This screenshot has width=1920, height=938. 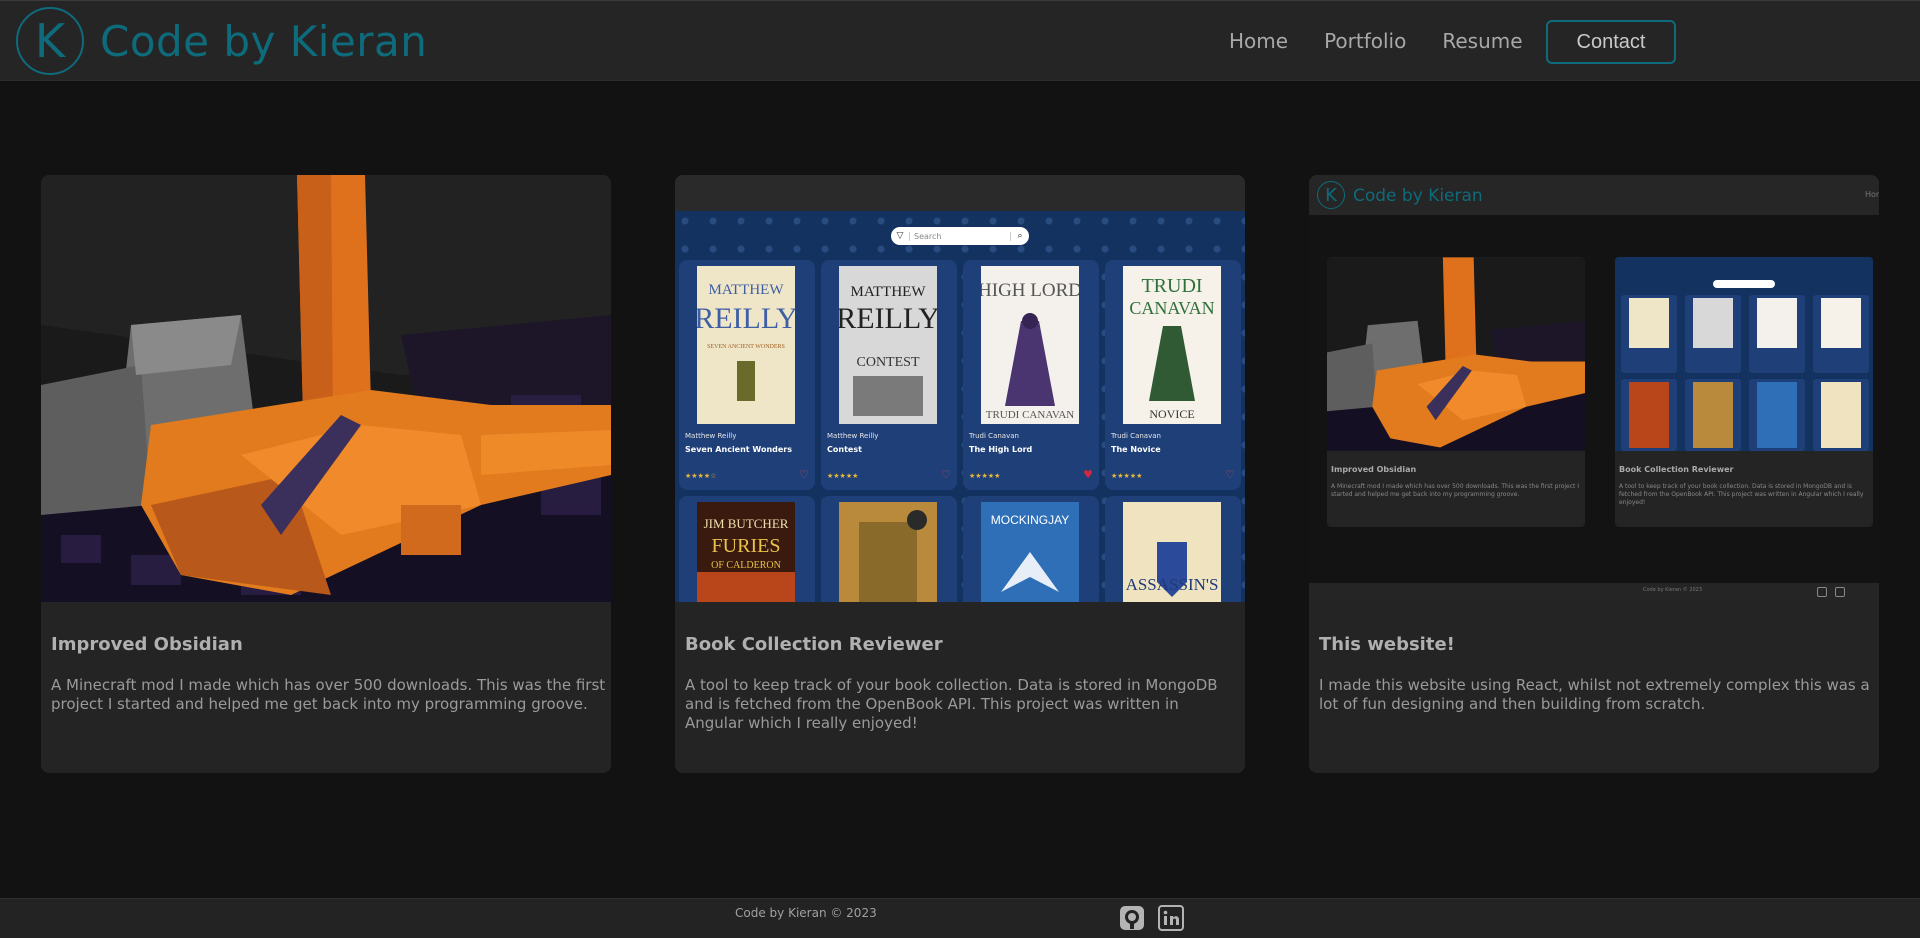 What do you see at coordinates (960, 193) in the screenshot?
I see `book-app-header` at bounding box center [960, 193].